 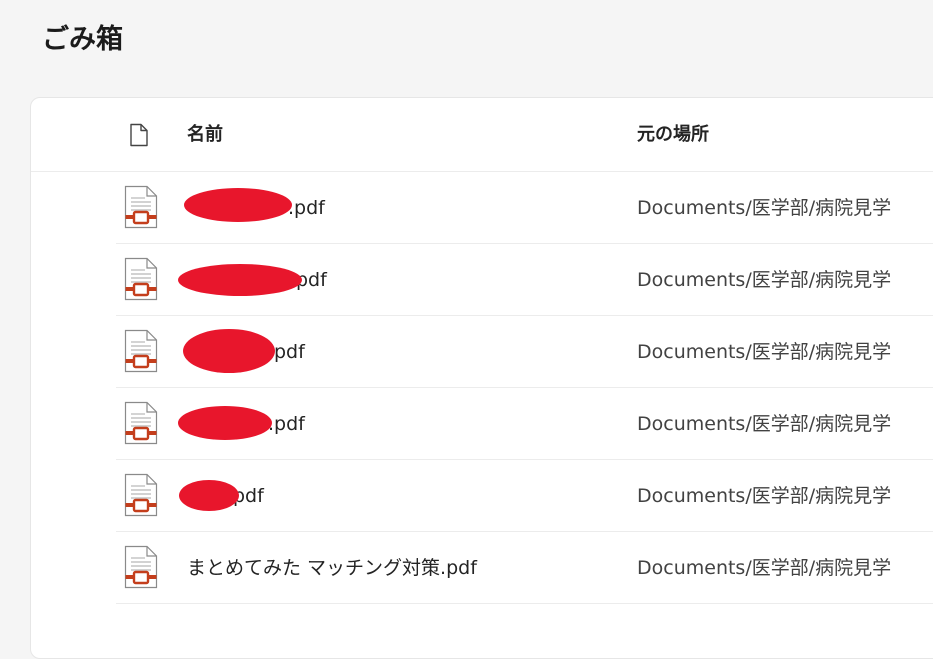 What do you see at coordinates (332, 568) in the screenshot?
I see `file-name: まとめてみた マッチング対策.pdf` at bounding box center [332, 568].